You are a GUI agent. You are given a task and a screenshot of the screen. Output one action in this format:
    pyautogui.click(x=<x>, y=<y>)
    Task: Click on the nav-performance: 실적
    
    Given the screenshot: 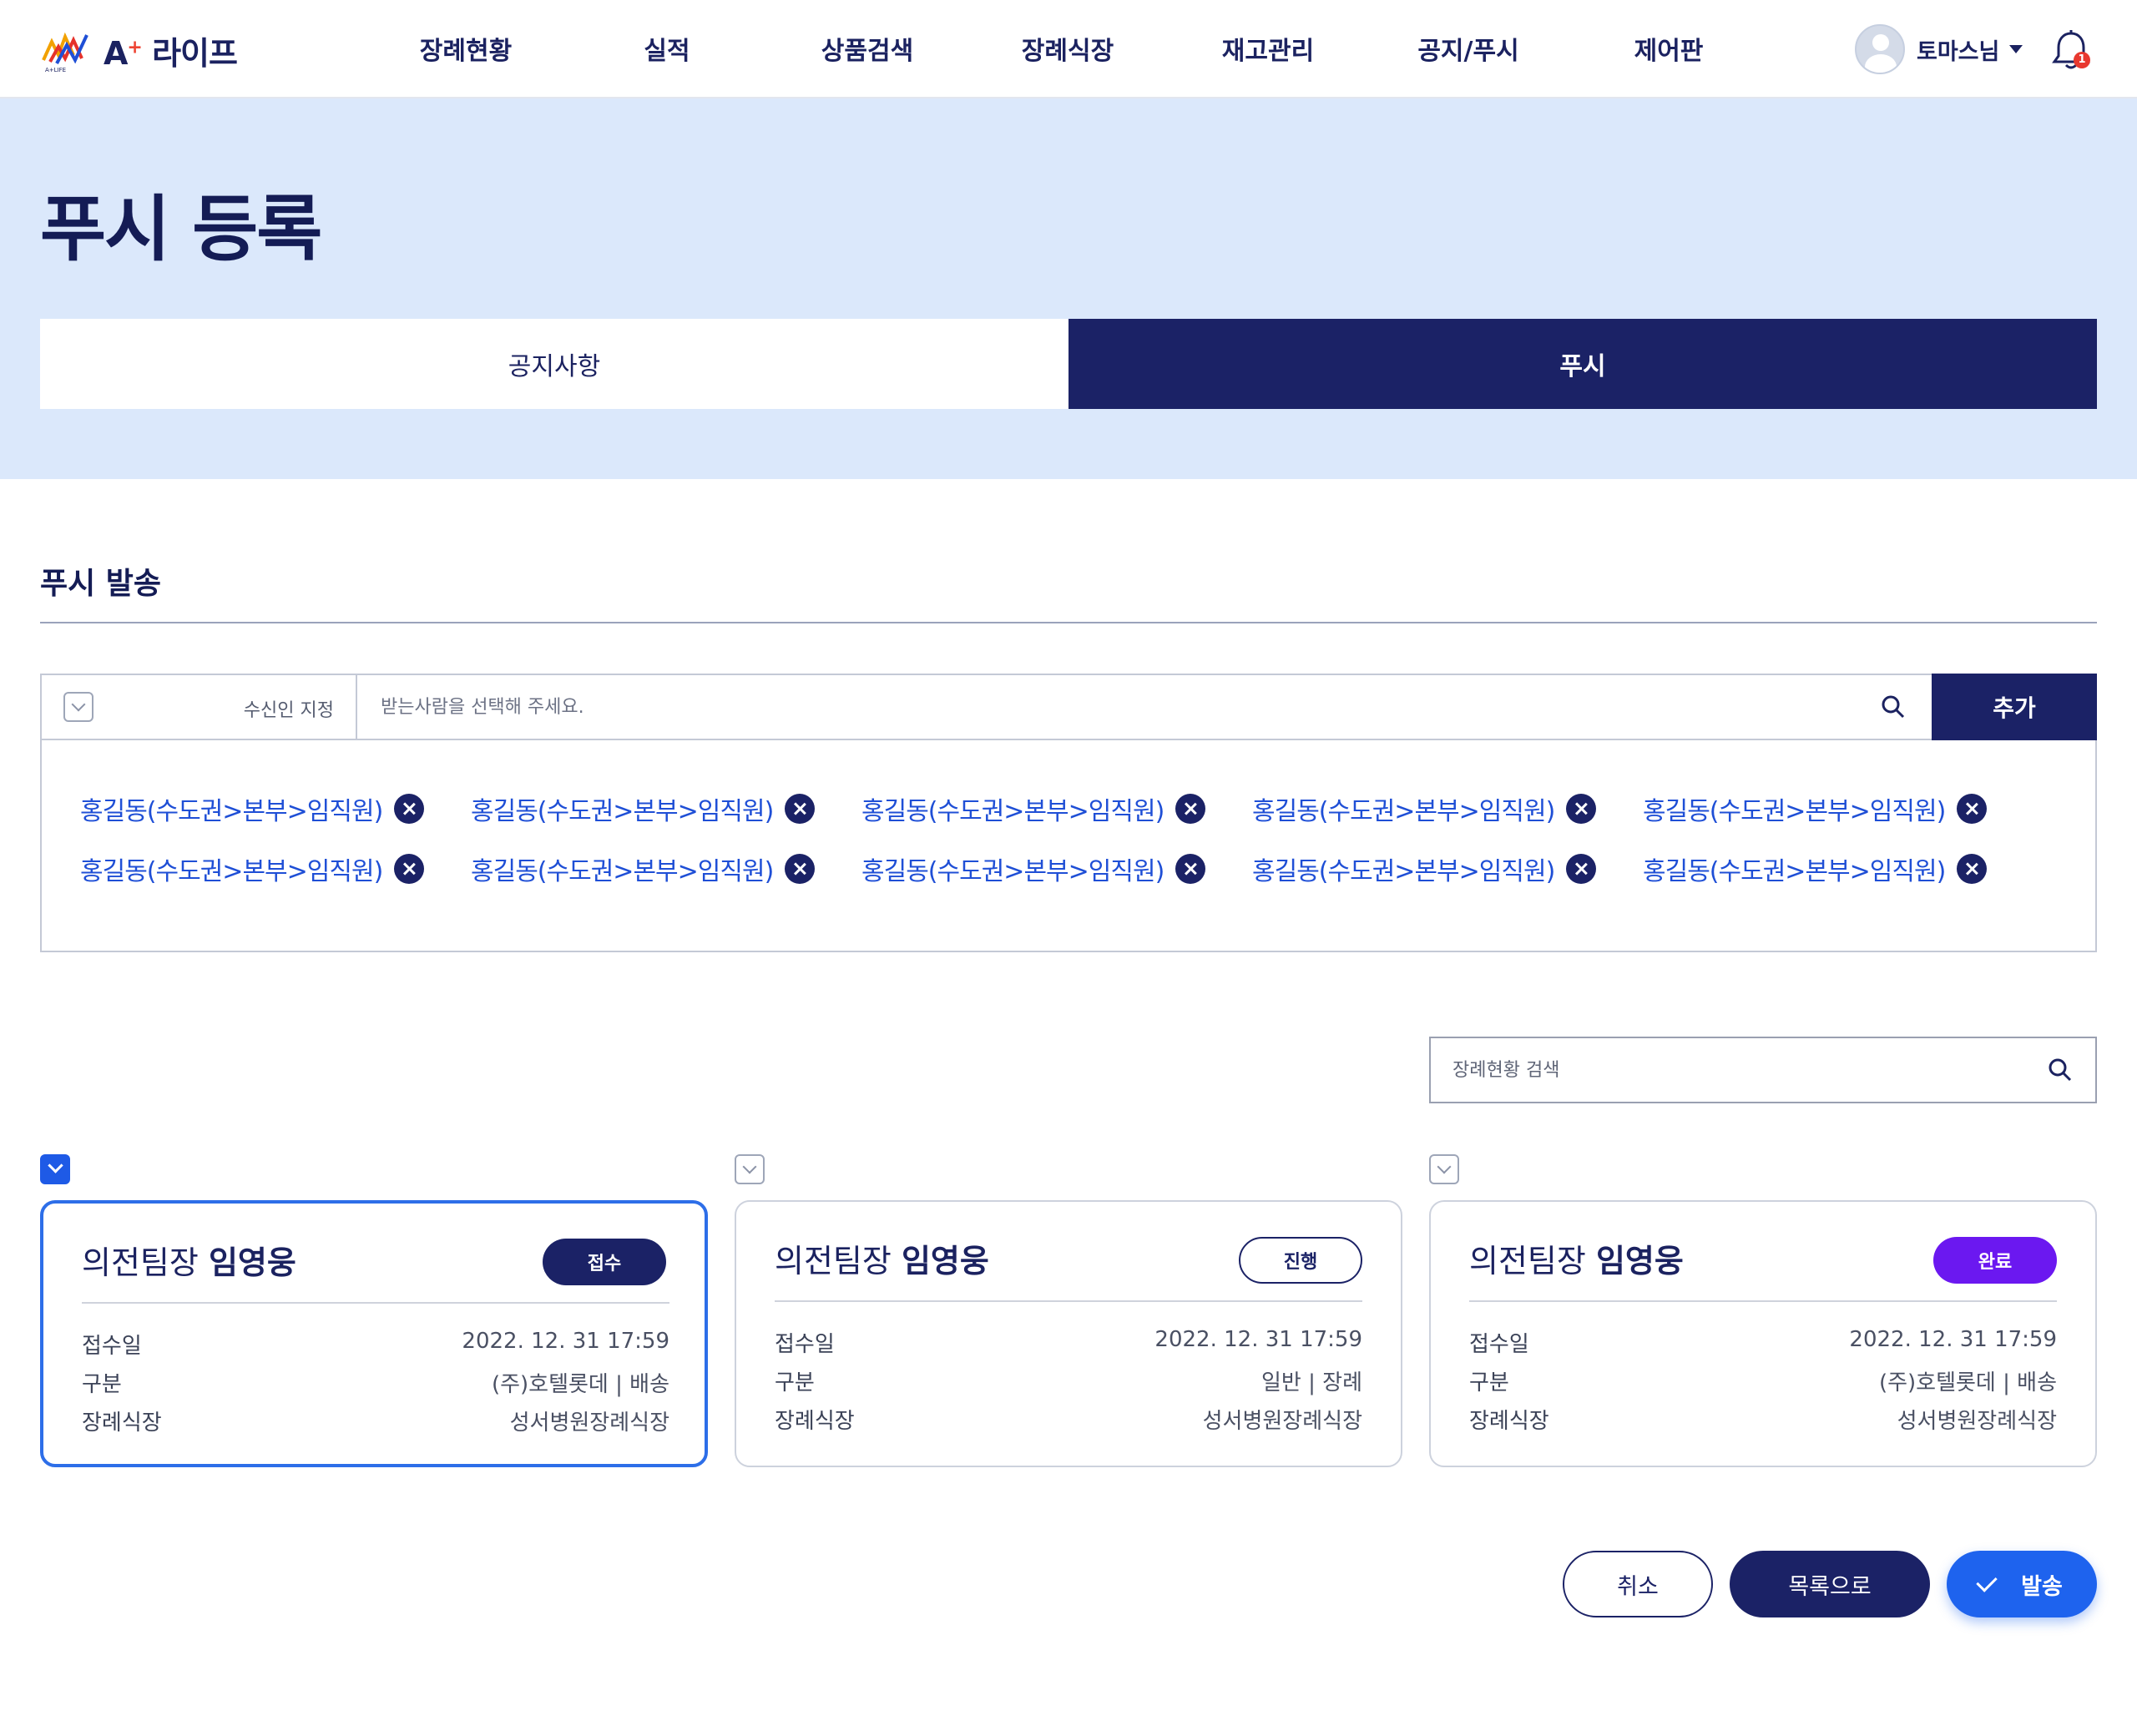 What is the action you would take?
    pyautogui.click(x=667, y=48)
    